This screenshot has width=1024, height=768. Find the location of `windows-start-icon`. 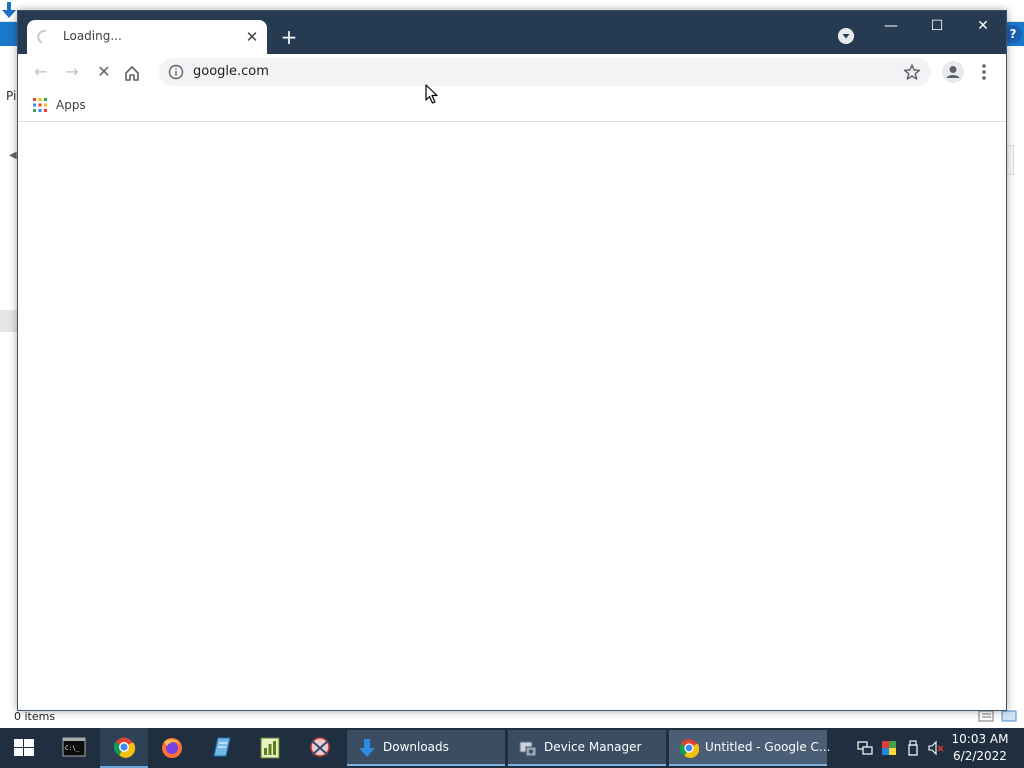

windows-start-icon is located at coordinates (24, 748).